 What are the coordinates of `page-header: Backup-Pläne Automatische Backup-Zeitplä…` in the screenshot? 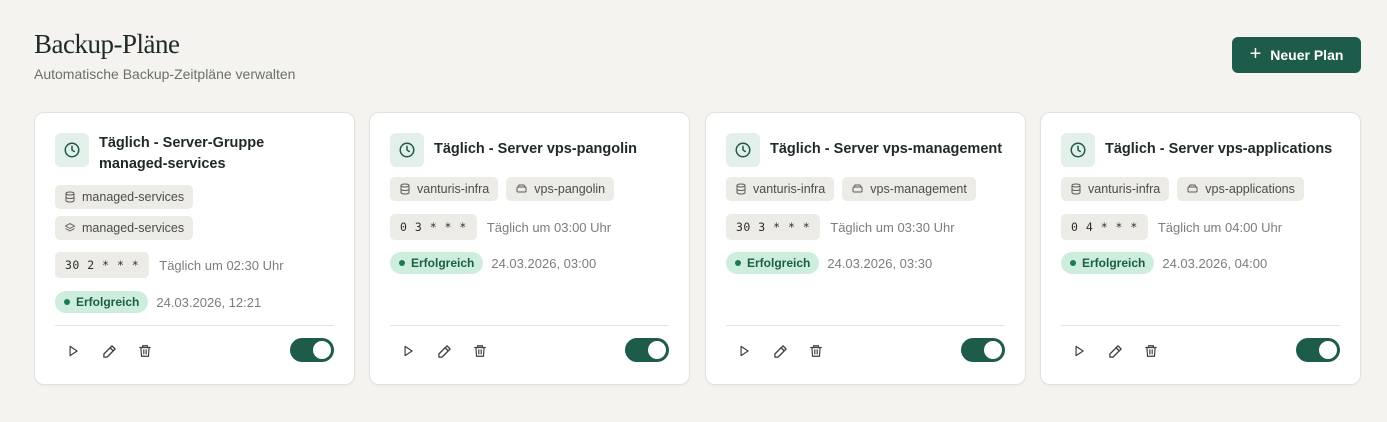 It's located at (164, 55).